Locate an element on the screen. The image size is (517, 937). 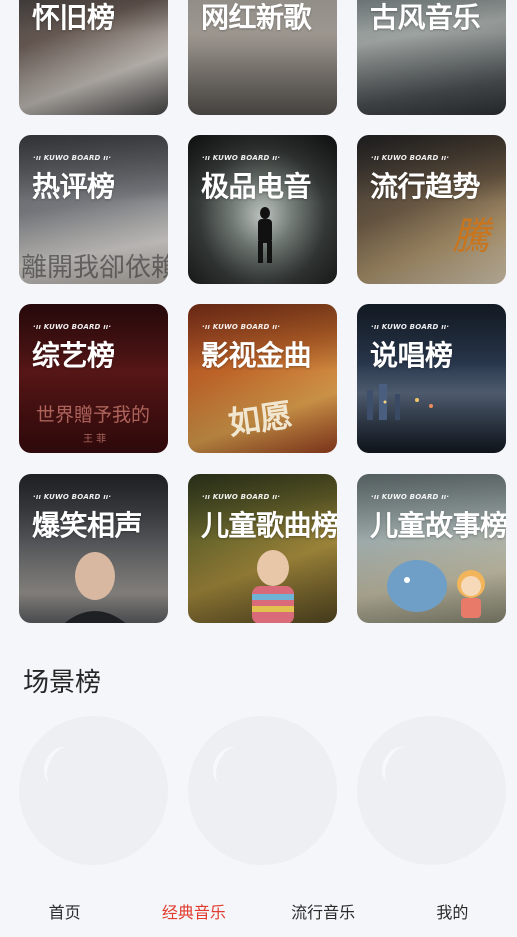
board-title: 热评榜 is located at coordinates (73, 186).